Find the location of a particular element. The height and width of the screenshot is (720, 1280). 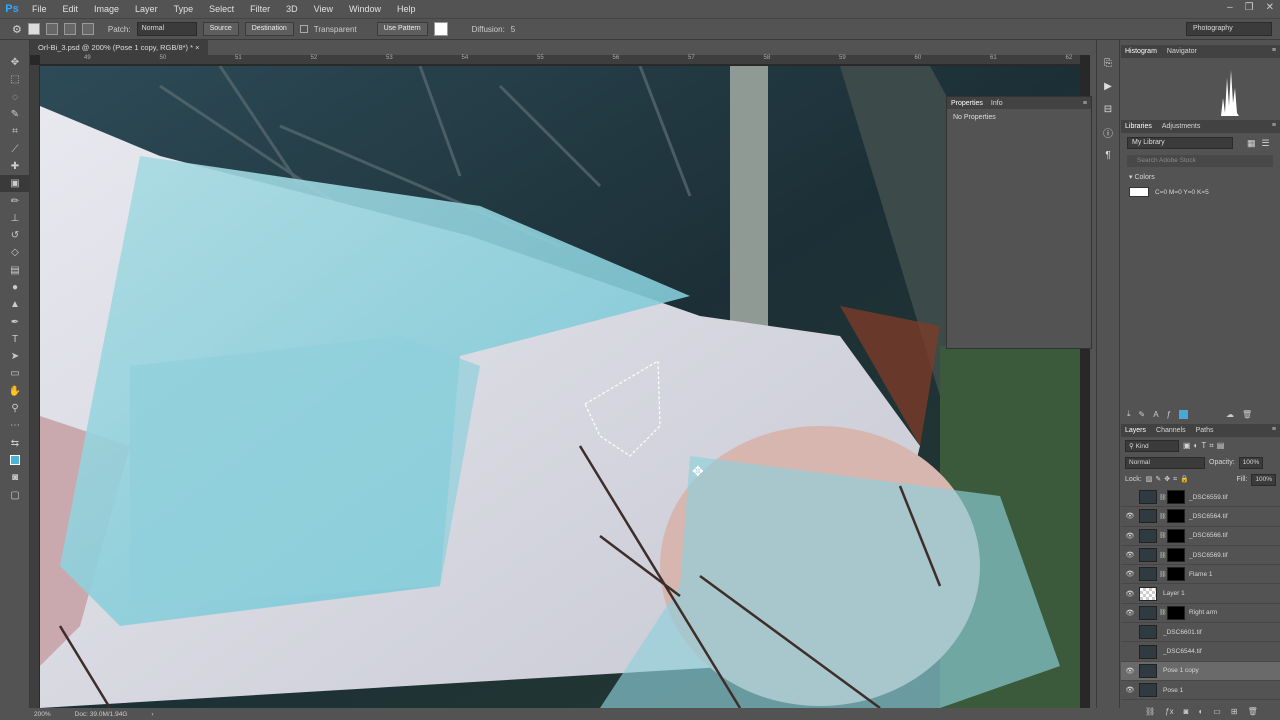

new-selection-icon is located at coordinates (33, 29).